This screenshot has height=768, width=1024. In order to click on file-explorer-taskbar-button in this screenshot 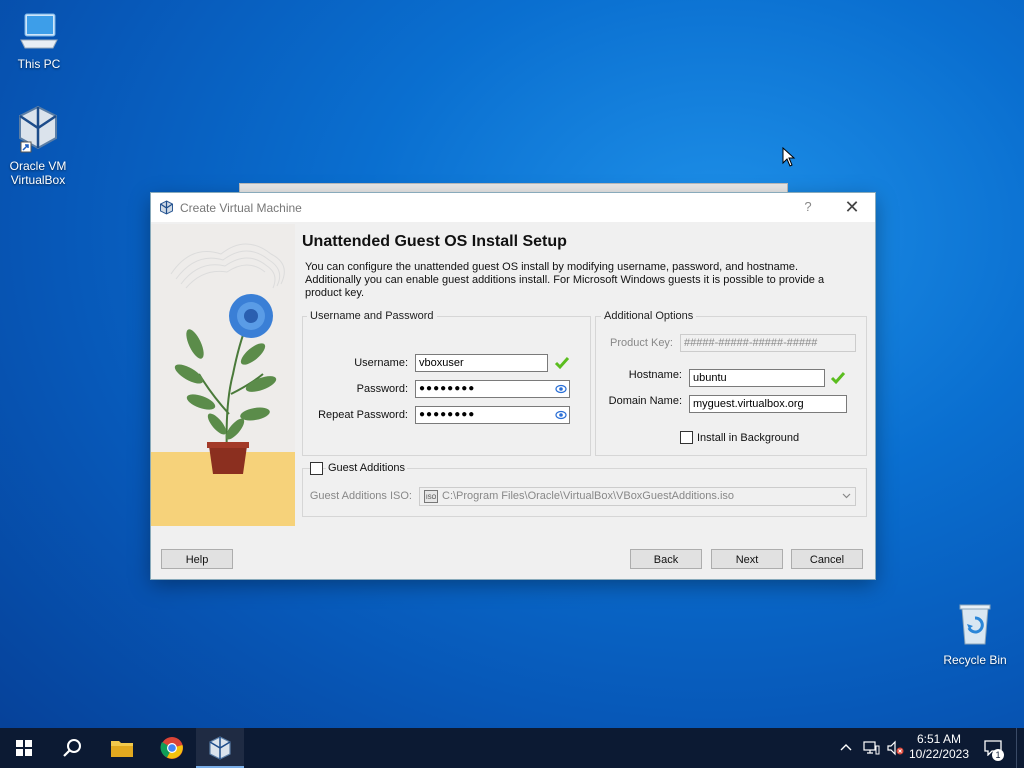, I will do `click(122, 748)`.